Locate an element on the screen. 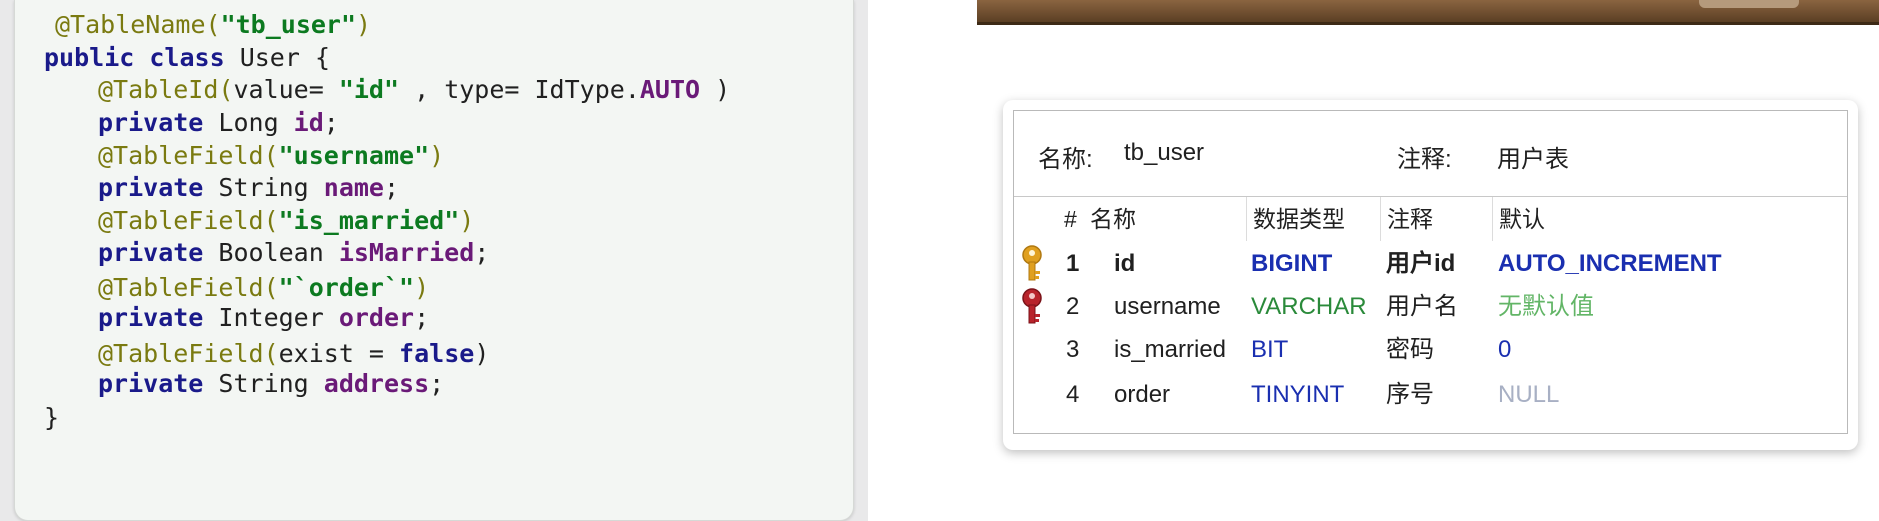  comment-label: 注释: is located at coordinates (1424, 159).